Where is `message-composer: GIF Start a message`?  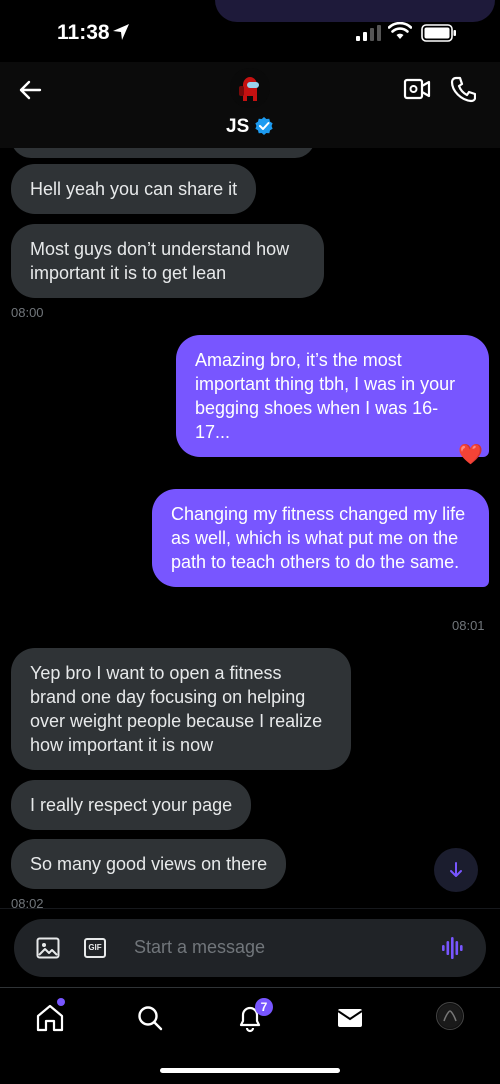
message-composer: GIF Start a message is located at coordinates (250, 948).